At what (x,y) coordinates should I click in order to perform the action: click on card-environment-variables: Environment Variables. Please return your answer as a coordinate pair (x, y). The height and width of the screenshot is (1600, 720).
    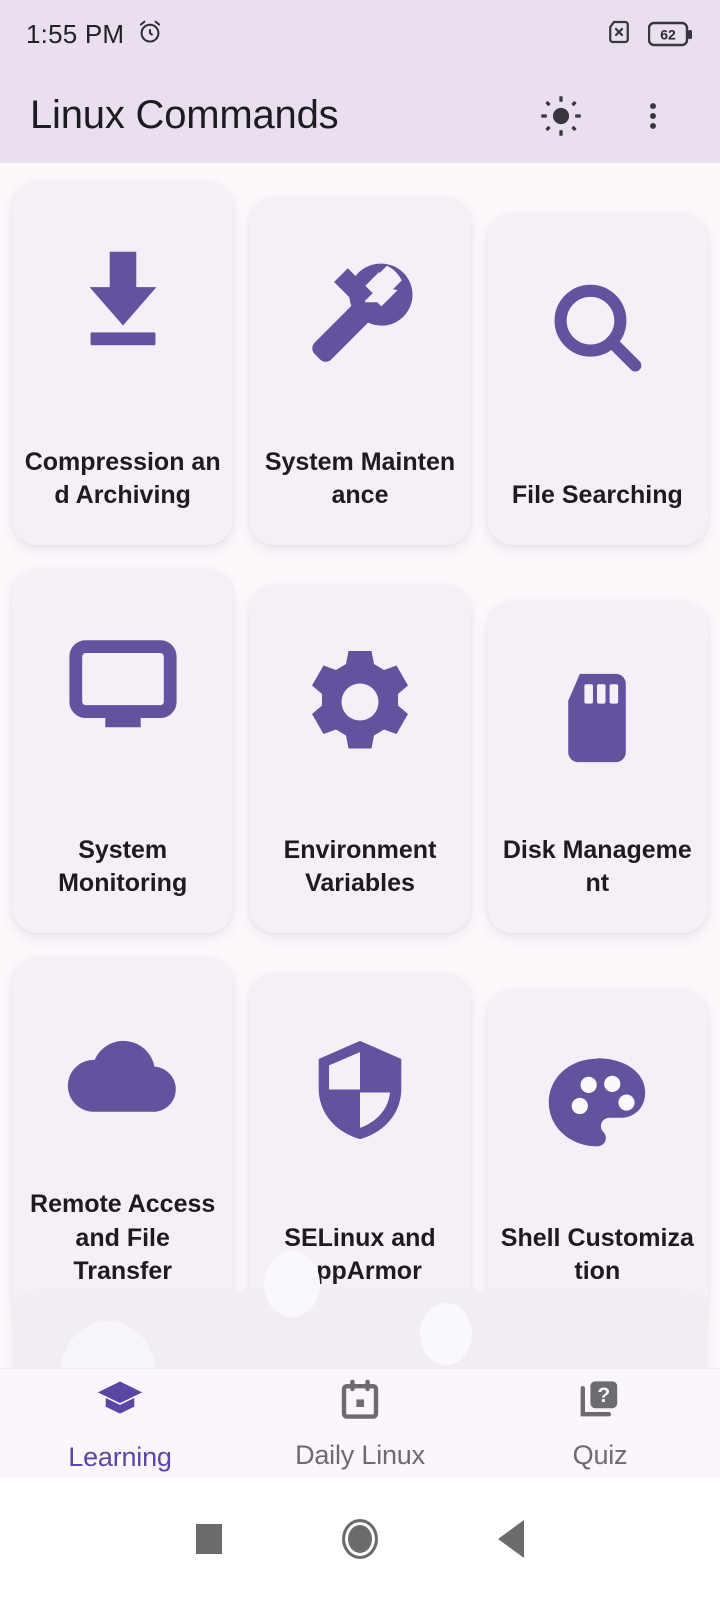
    Looking at the image, I should click on (360, 759).